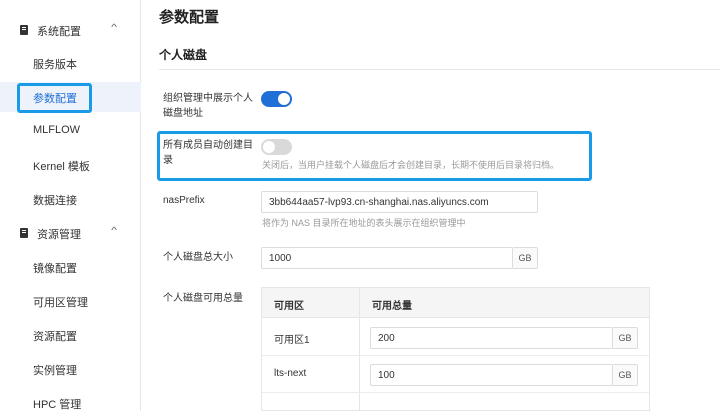  Describe the element at coordinates (374, 156) in the screenshot. I see `auto-create-dir-highlight` at that location.